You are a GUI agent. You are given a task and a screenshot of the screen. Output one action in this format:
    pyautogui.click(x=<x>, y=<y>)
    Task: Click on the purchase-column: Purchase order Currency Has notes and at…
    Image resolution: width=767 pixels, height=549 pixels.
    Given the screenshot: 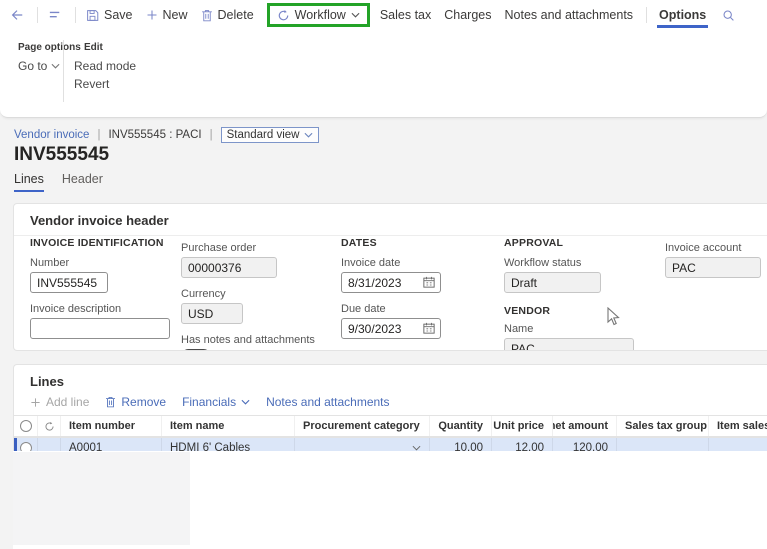 What is the action you would take?
    pyautogui.click(x=248, y=296)
    